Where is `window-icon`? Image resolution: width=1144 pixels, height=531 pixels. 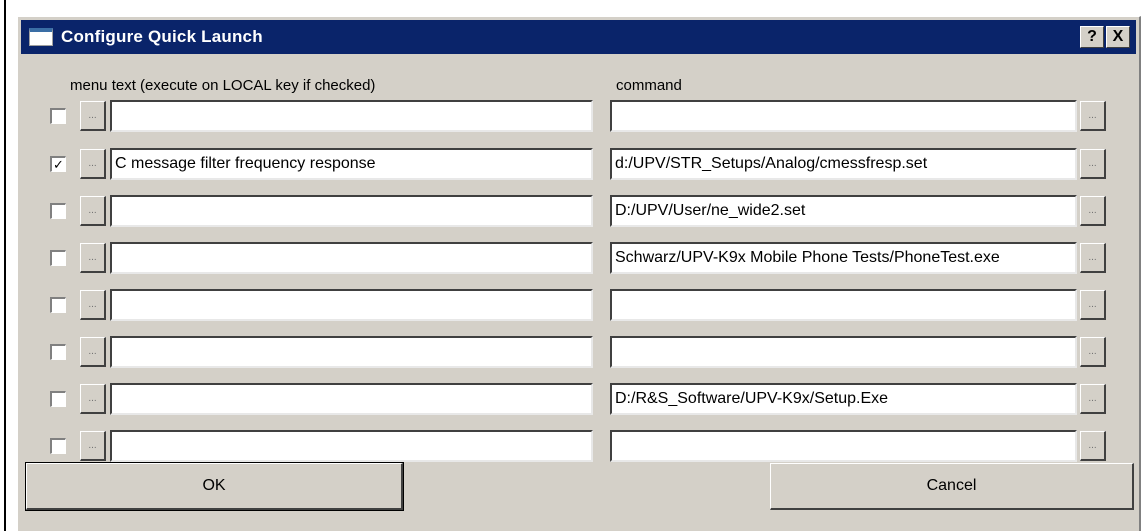
window-icon is located at coordinates (41, 37).